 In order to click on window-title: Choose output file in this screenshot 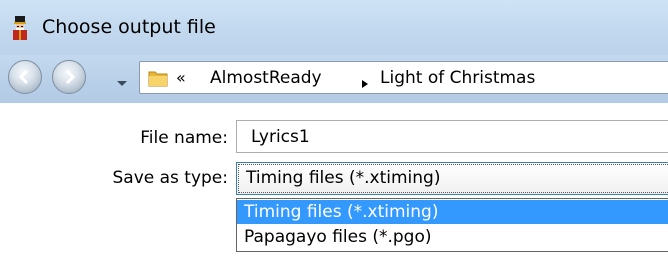, I will do `click(129, 27)`.